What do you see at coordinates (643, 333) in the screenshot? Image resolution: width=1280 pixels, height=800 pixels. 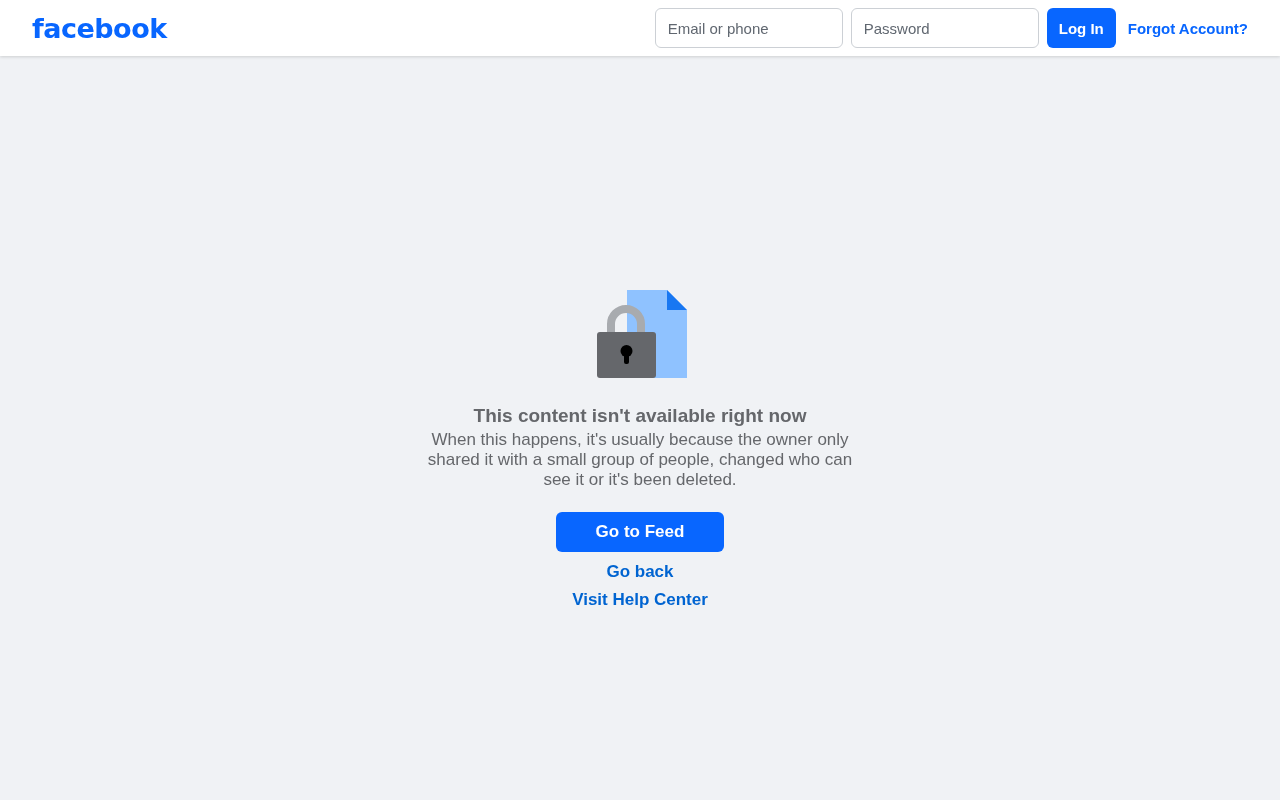 I see `locked-document-icon` at bounding box center [643, 333].